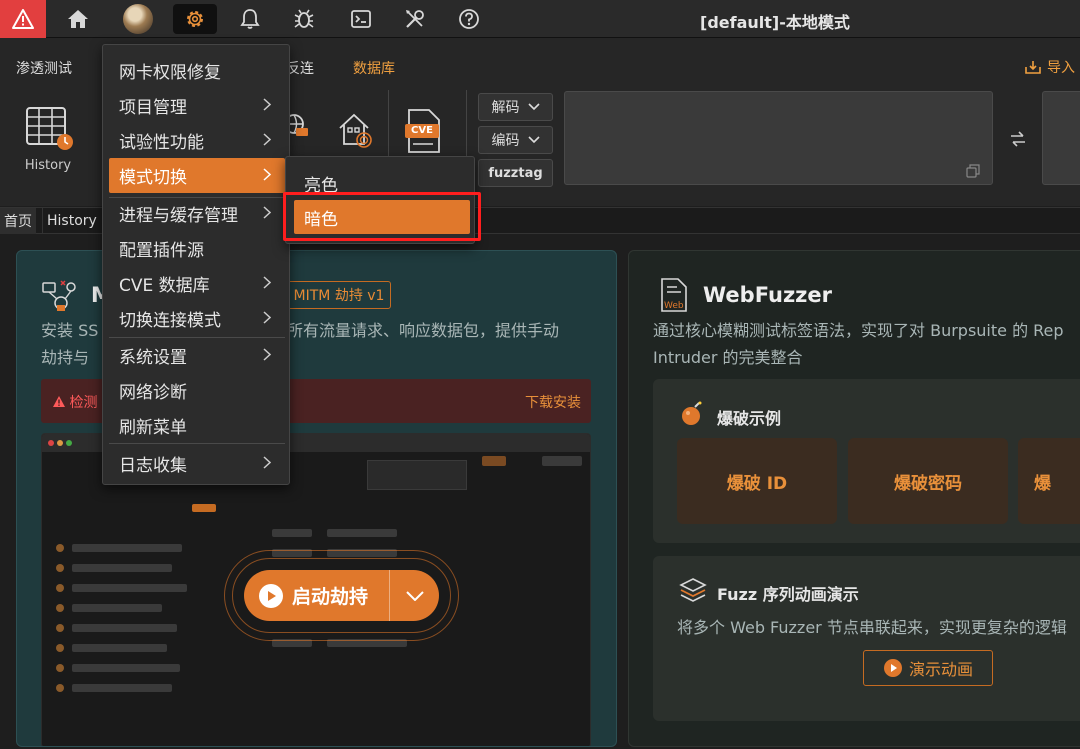  What do you see at coordinates (300, 68) in the screenshot?
I see `tab-reverse: 反连` at bounding box center [300, 68].